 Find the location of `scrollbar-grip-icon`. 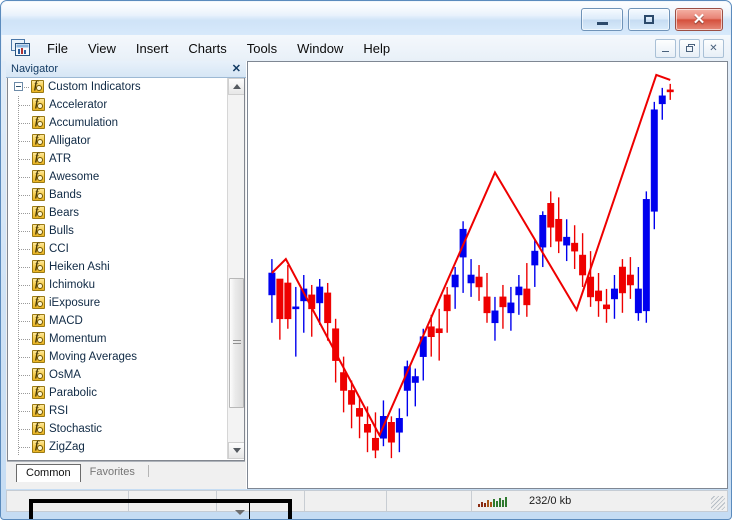

scrollbar-grip-icon is located at coordinates (236, 343).